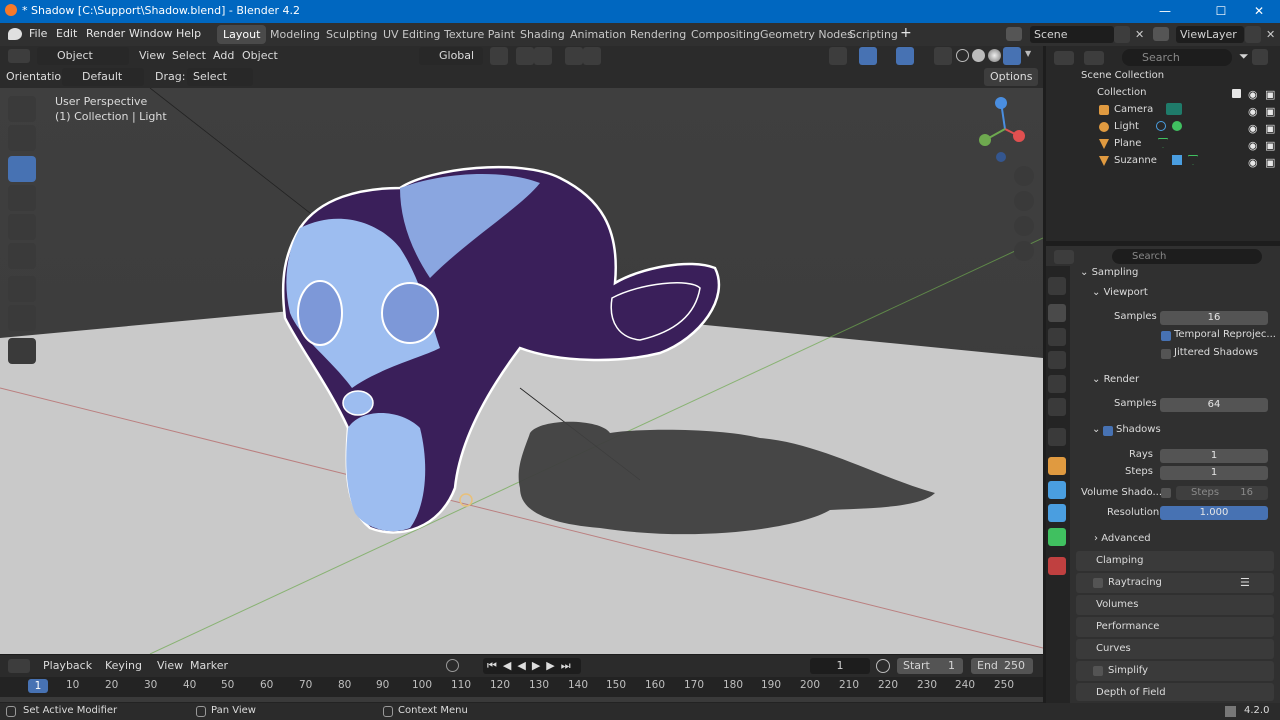 This screenshot has width=1280, height=720. Describe the element at coordinates (22, 351) in the screenshot. I see `add-cube-tool-icon` at that location.